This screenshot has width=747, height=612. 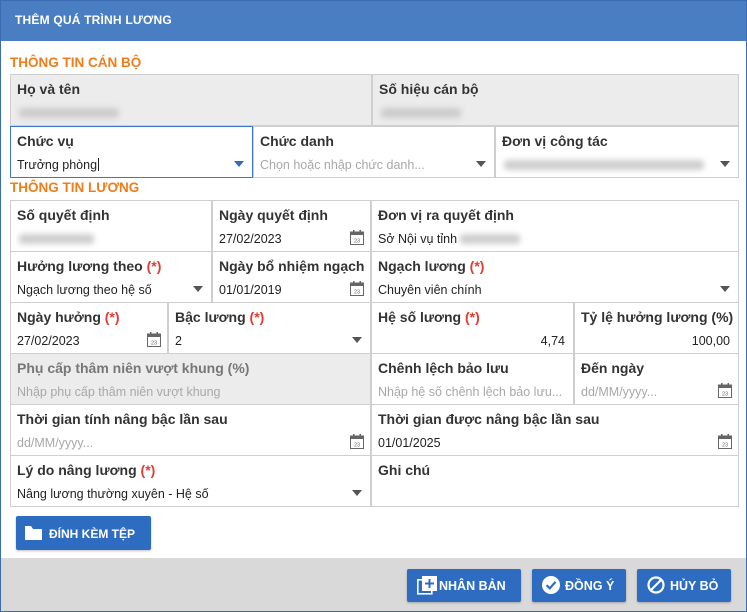 What do you see at coordinates (489, 419) in the screenshot?
I see `next-raise-label: Thời gian được nâng bậc lần sau` at bounding box center [489, 419].